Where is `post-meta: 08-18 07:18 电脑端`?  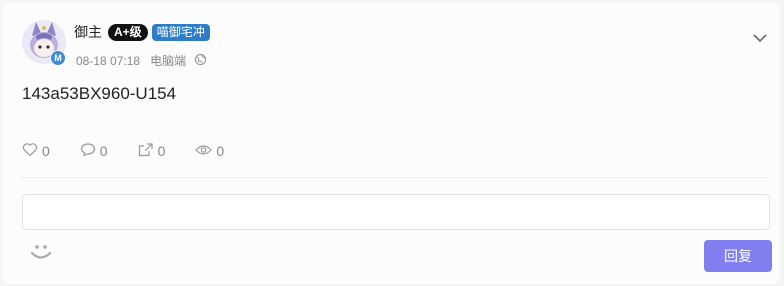
post-meta: 08-18 07:18 电脑端 is located at coordinates (141, 60).